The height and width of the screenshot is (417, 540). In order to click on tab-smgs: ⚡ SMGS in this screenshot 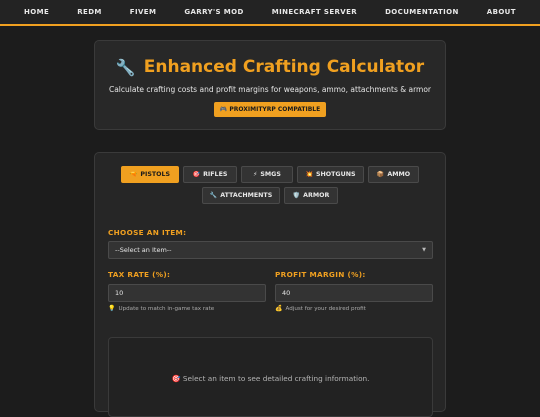, I will do `click(267, 174)`.